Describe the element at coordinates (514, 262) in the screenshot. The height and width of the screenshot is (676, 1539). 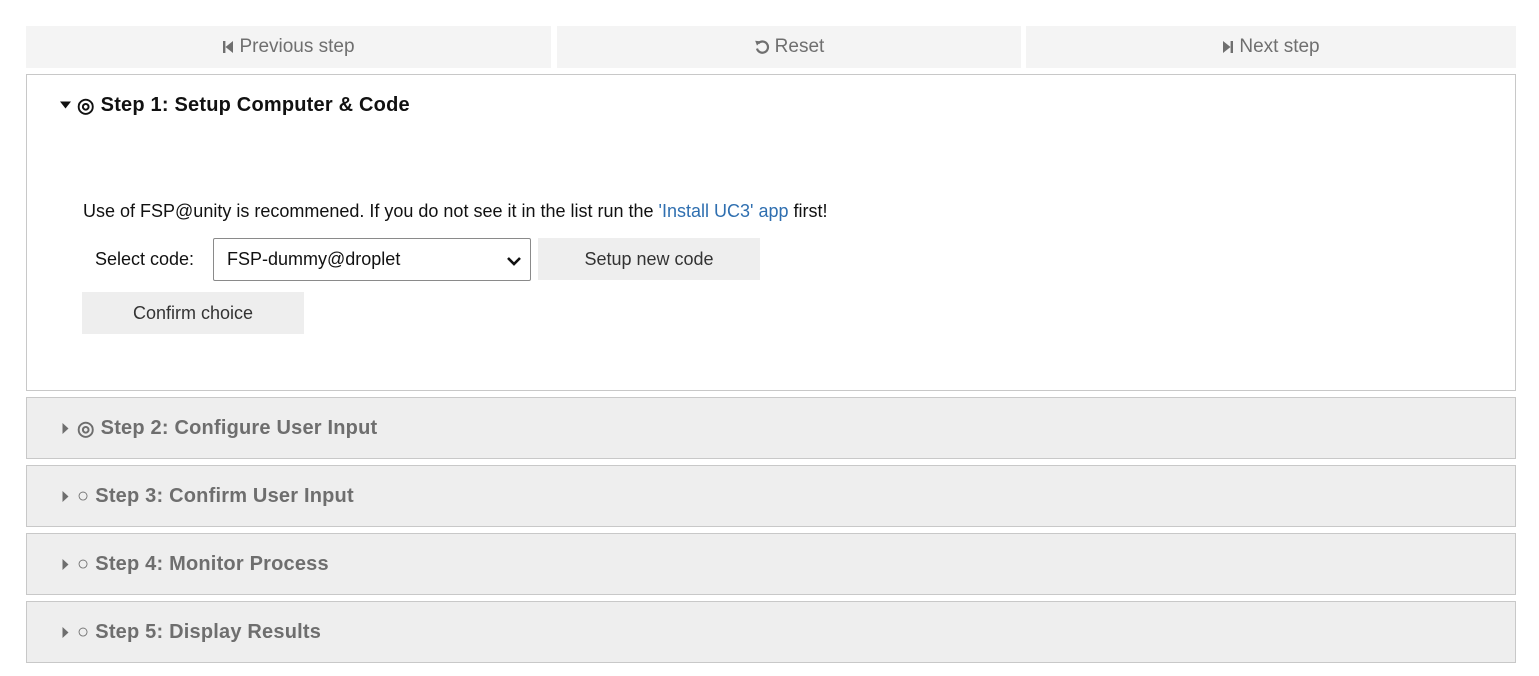
I see `chevron-down-icon` at that location.